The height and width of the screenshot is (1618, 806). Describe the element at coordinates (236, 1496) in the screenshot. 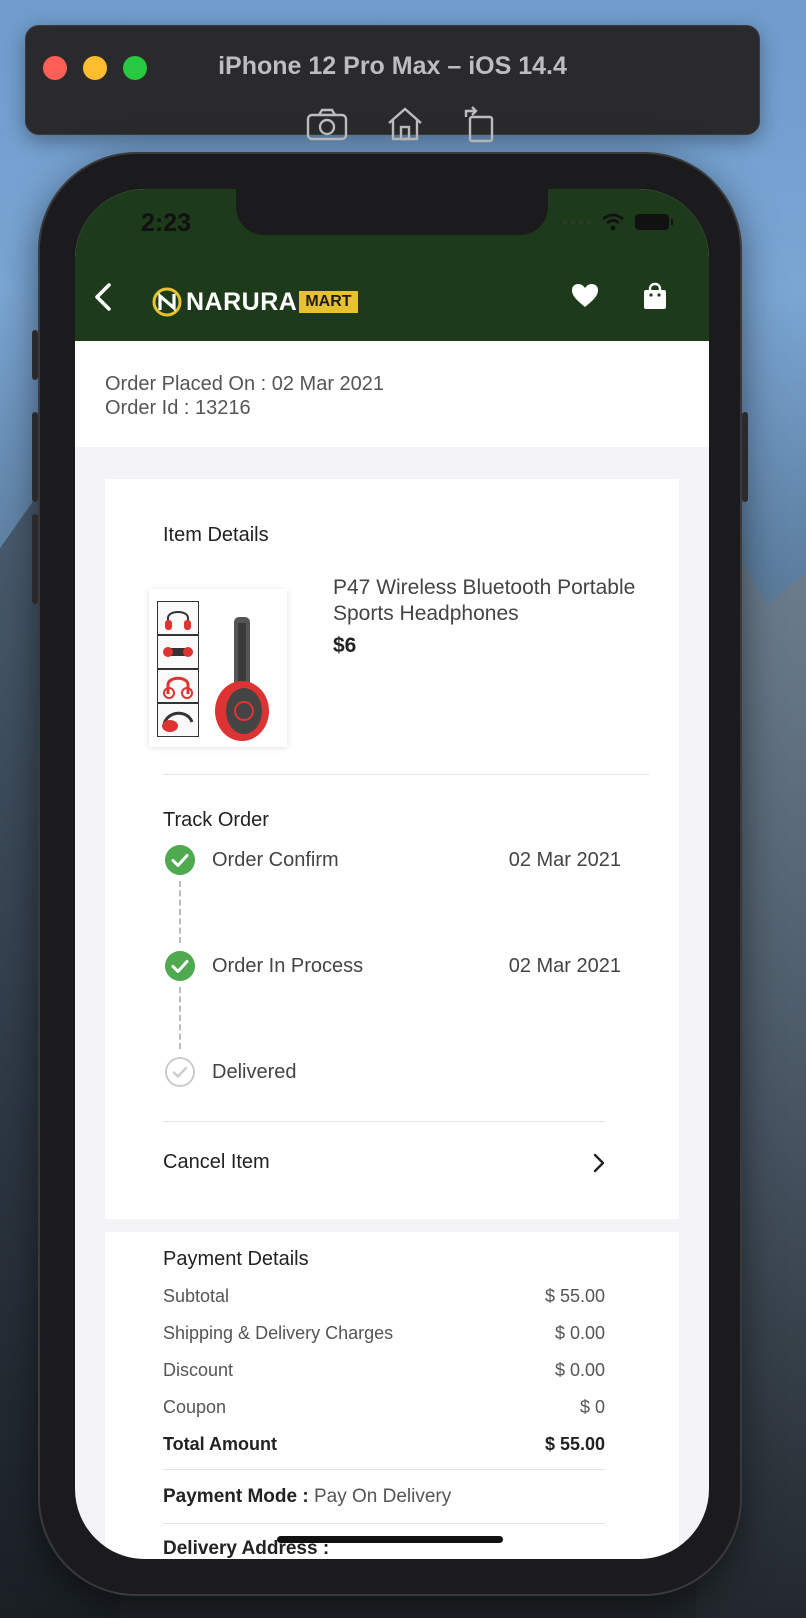

I see `payment-mode-label: Payment Mode :` at that location.